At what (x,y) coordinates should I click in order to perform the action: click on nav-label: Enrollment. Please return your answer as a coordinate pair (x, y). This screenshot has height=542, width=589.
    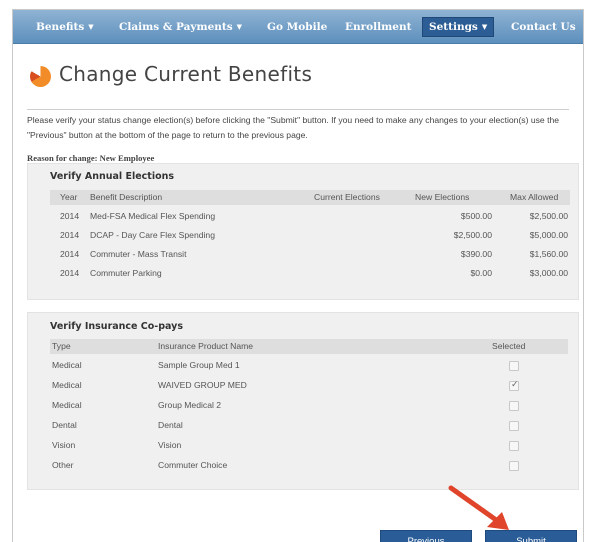
    Looking at the image, I should click on (378, 27).